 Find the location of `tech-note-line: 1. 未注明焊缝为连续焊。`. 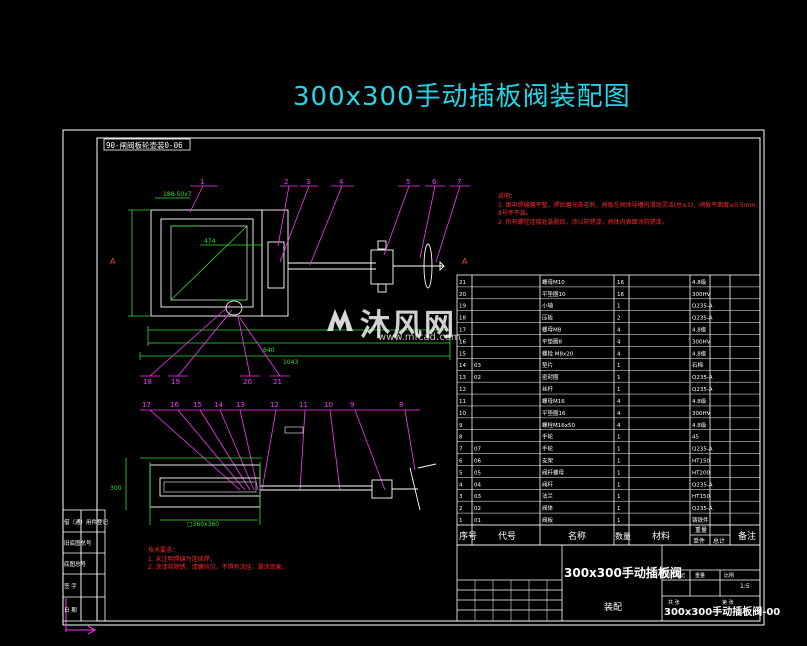

tech-note-line: 1. 未注明焊缝为连续焊。 is located at coordinates (182, 559).